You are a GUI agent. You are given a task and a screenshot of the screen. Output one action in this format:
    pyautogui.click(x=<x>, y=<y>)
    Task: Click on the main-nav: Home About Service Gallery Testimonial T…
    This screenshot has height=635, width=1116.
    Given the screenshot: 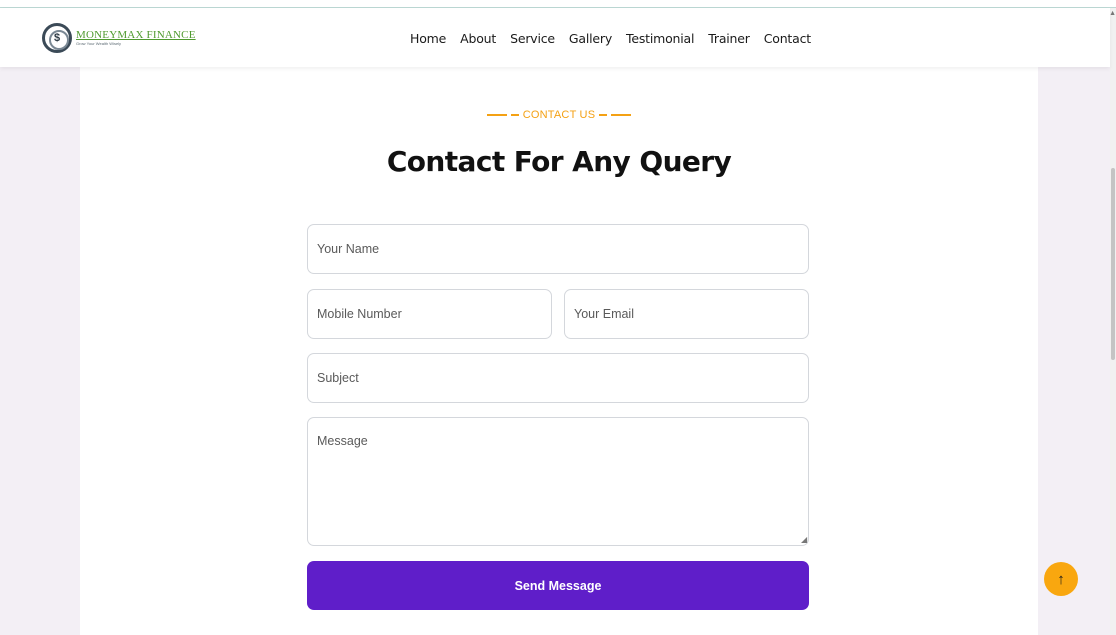 What is the action you would take?
    pyautogui.click(x=617, y=38)
    